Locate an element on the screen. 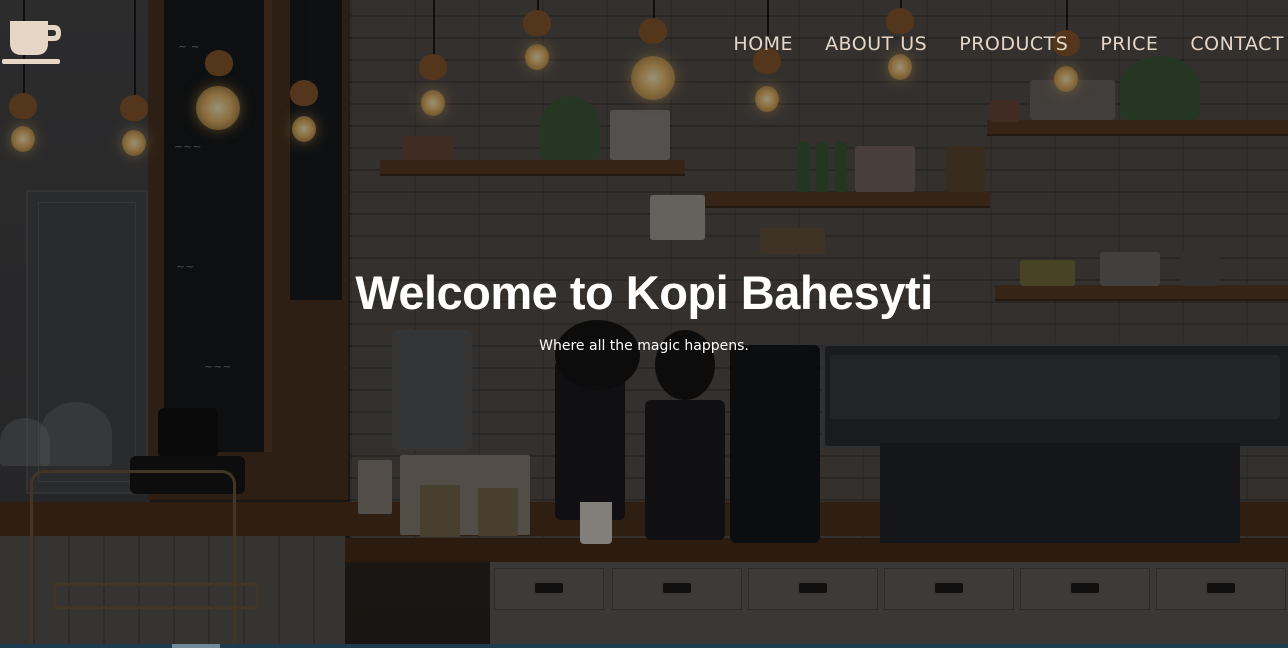 The width and height of the screenshot is (1288, 648). nav-contact: CONTACT is located at coordinates (1237, 44).